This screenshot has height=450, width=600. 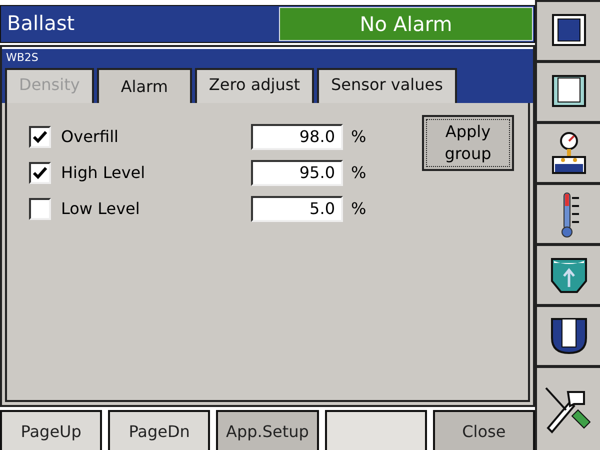 What do you see at coordinates (406, 24) in the screenshot?
I see `alarm-status: No Alarm` at bounding box center [406, 24].